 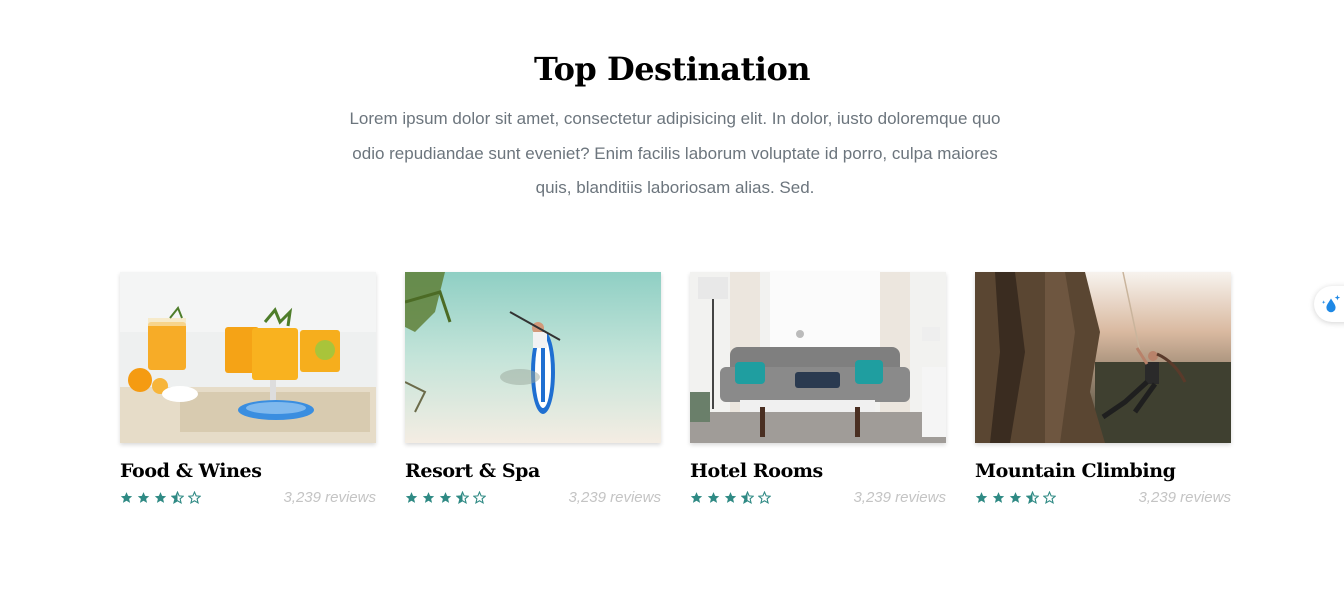 I want to click on card-image-orange-drinks, so click(x=248, y=357).